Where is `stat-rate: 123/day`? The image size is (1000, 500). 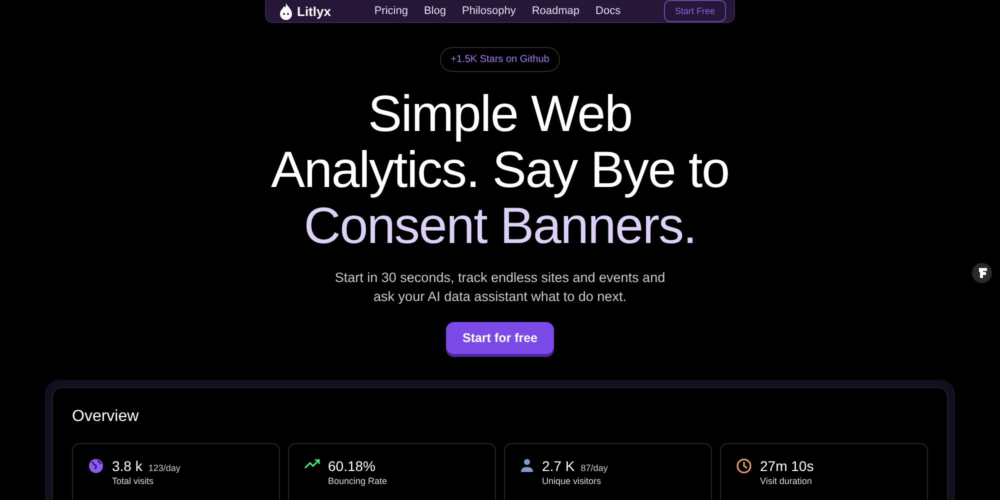 stat-rate: 123/day is located at coordinates (164, 468).